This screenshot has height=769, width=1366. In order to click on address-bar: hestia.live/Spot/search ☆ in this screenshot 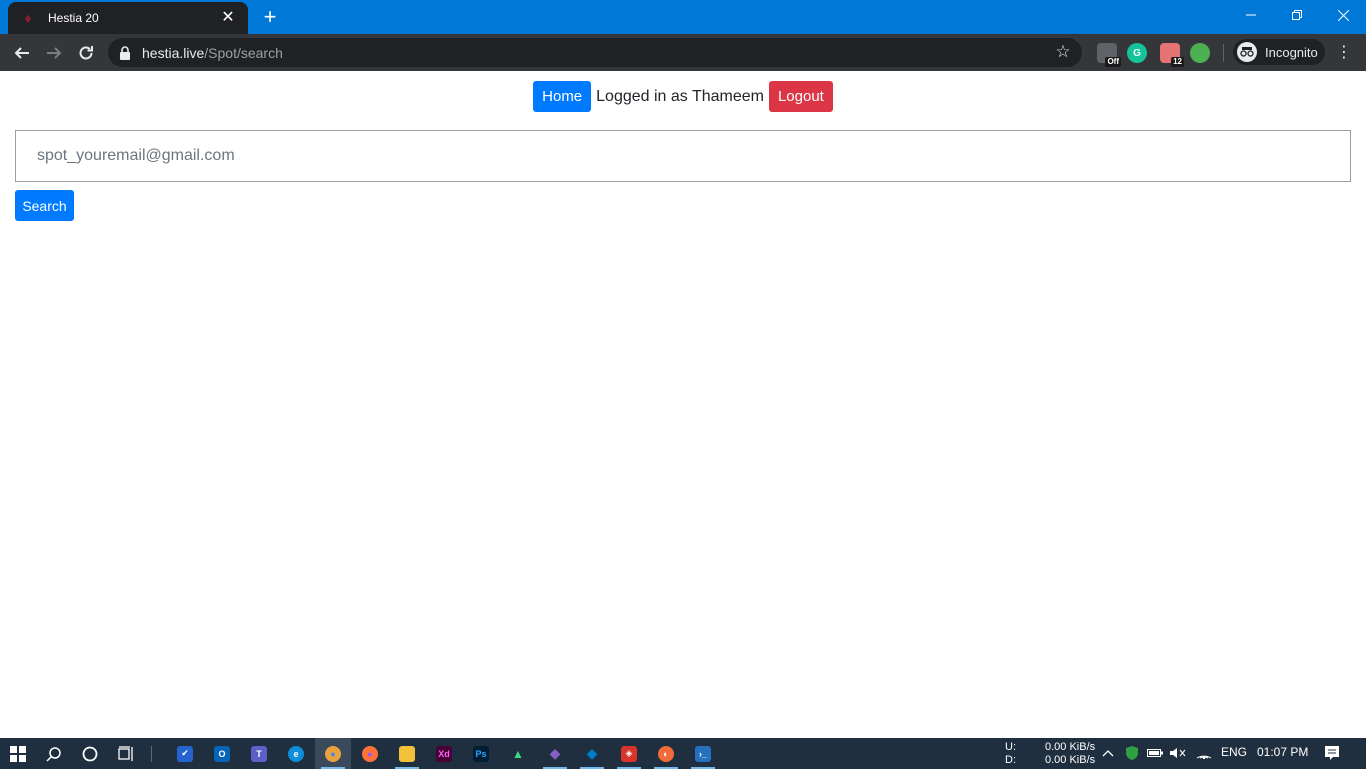, I will do `click(595, 52)`.